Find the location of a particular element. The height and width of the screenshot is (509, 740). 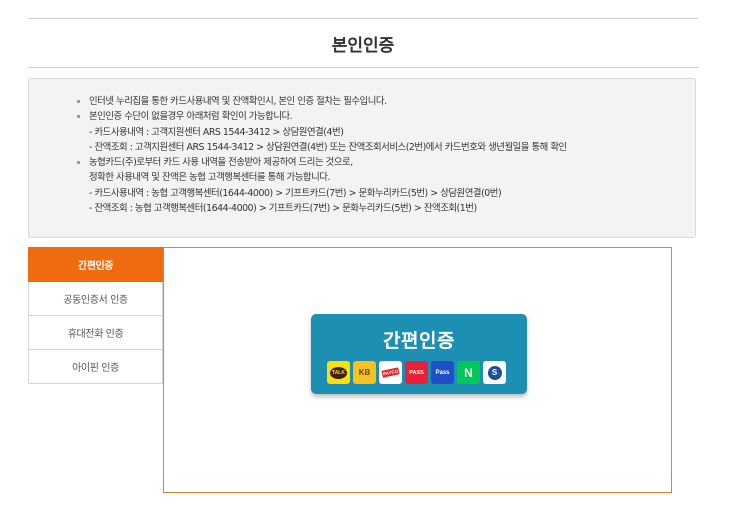

page-title: 본인인증 is located at coordinates (363, 45).